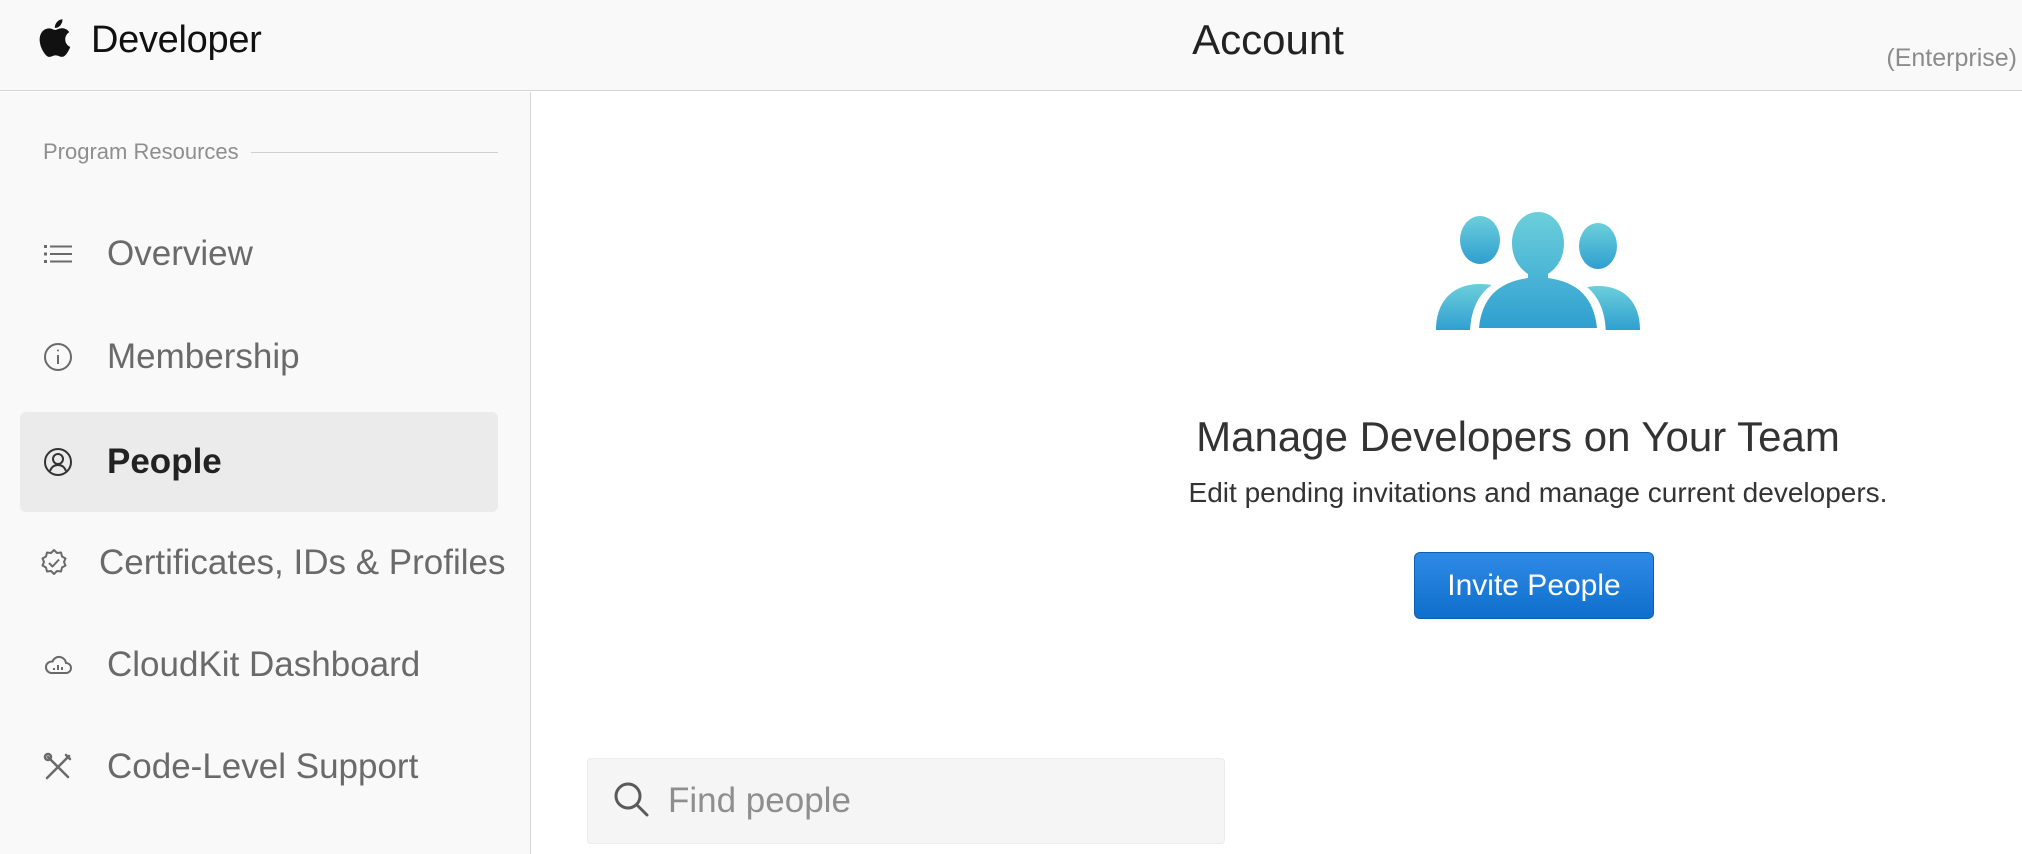  What do you see at coordinates (1534, 585) in the screenshot?
I see `invite-people-button: Invite People` at bounding box center [1534, 585].